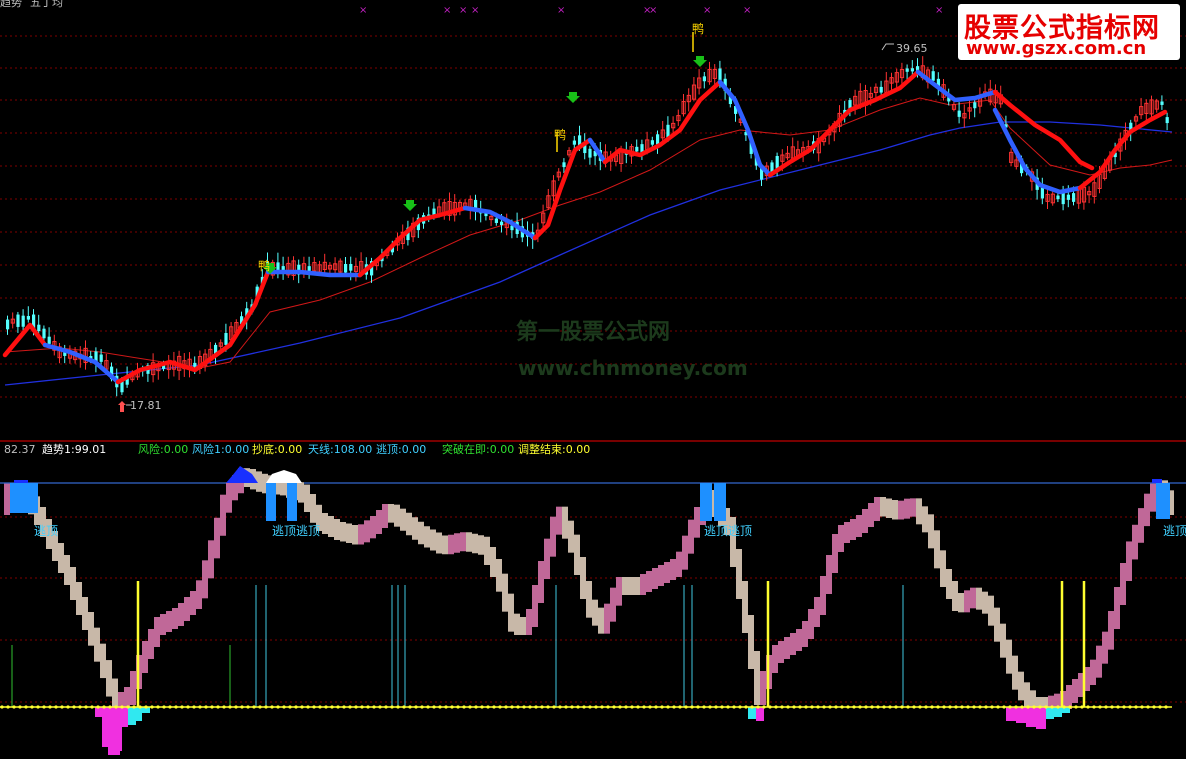  Describe the element at coordinates (478, 449) in the screenshot. I see `indicator-breakout: 突破在即:0.00` at that location.